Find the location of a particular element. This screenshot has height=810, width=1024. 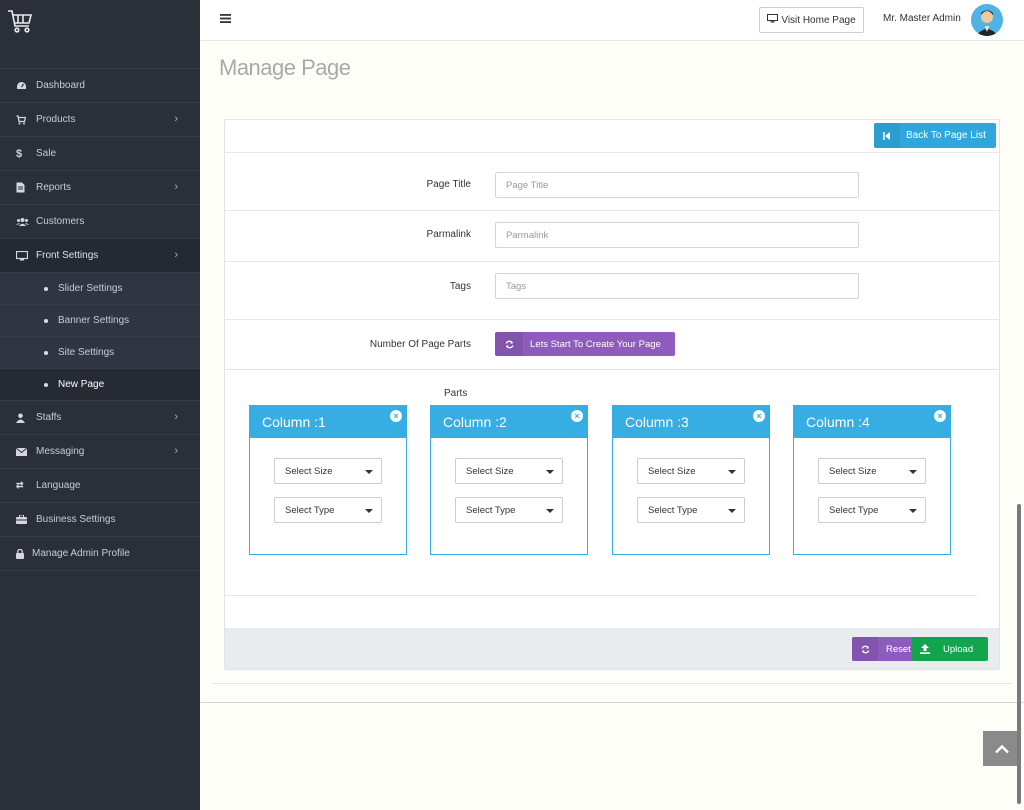

parts-label: Parts is located at coordinates (456, 393).